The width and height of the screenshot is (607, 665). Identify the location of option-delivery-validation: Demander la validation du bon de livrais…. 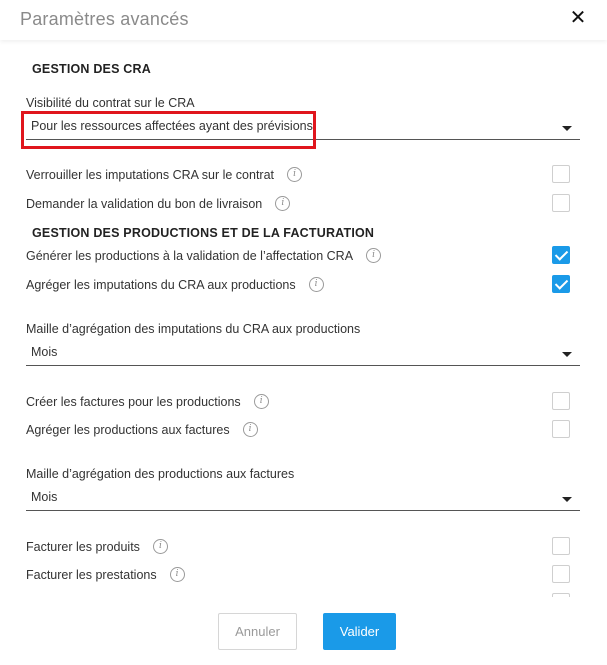
(158, 203).